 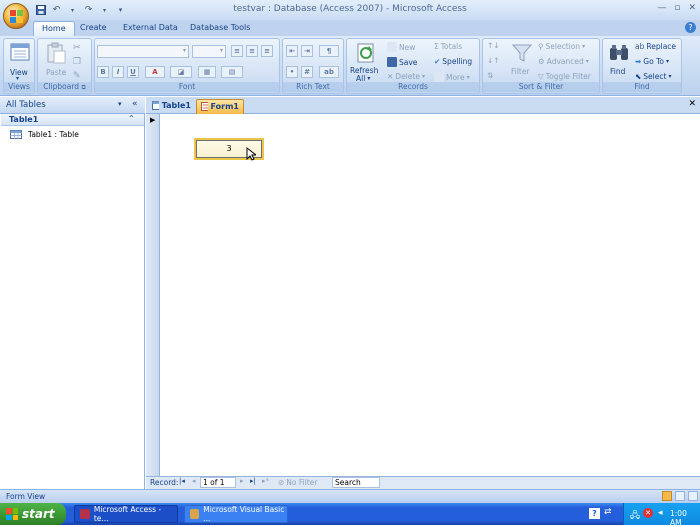 I want to click on totals-button: Σ Totals, so click(x=448, y=46).